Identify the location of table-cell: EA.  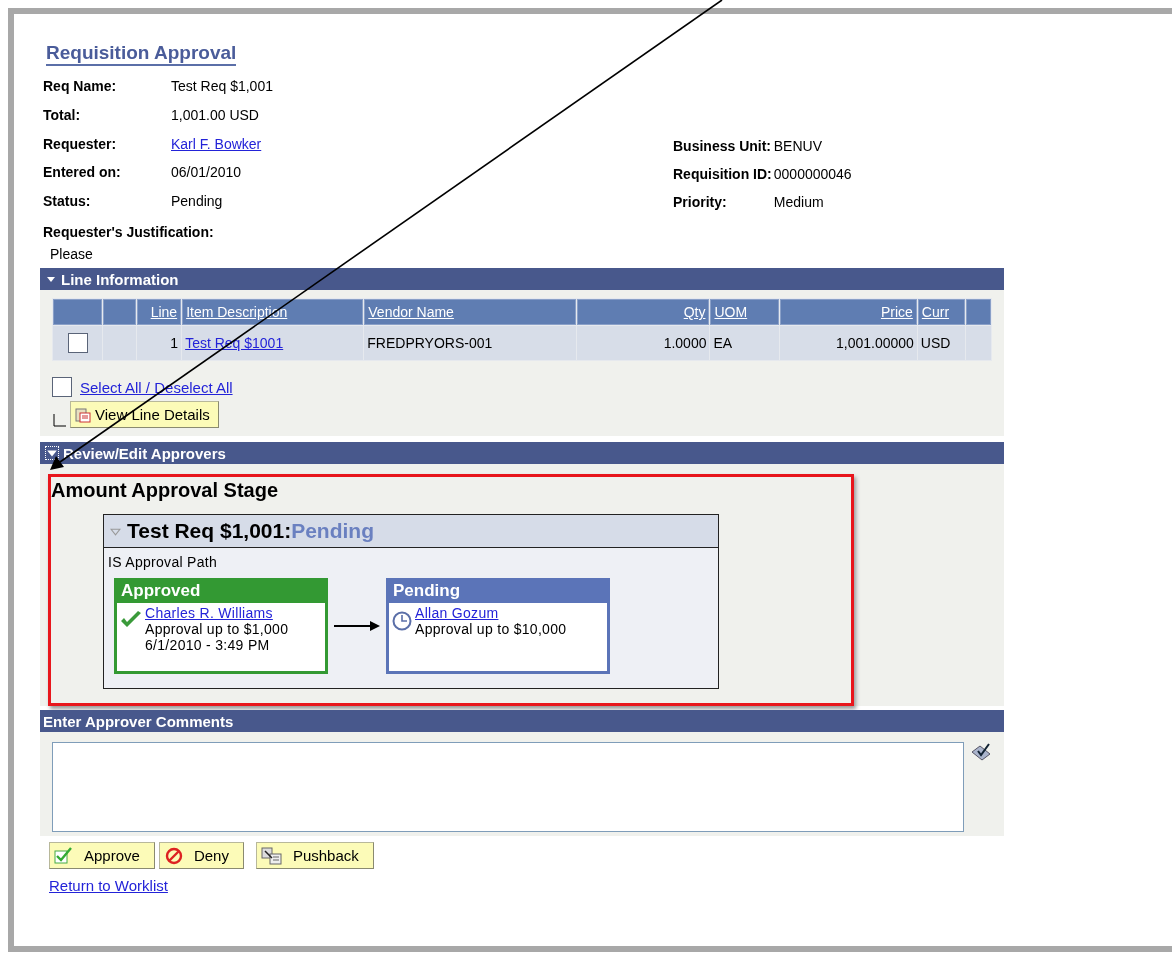
(723, 343).